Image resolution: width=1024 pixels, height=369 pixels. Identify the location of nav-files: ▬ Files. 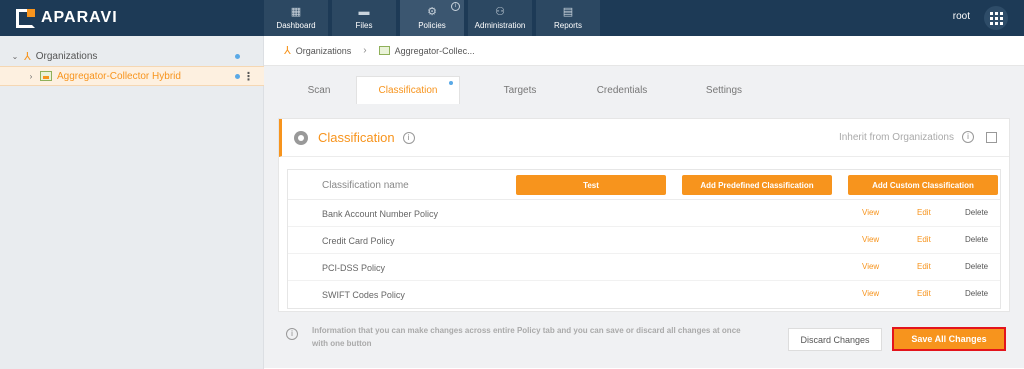
(364, 18).